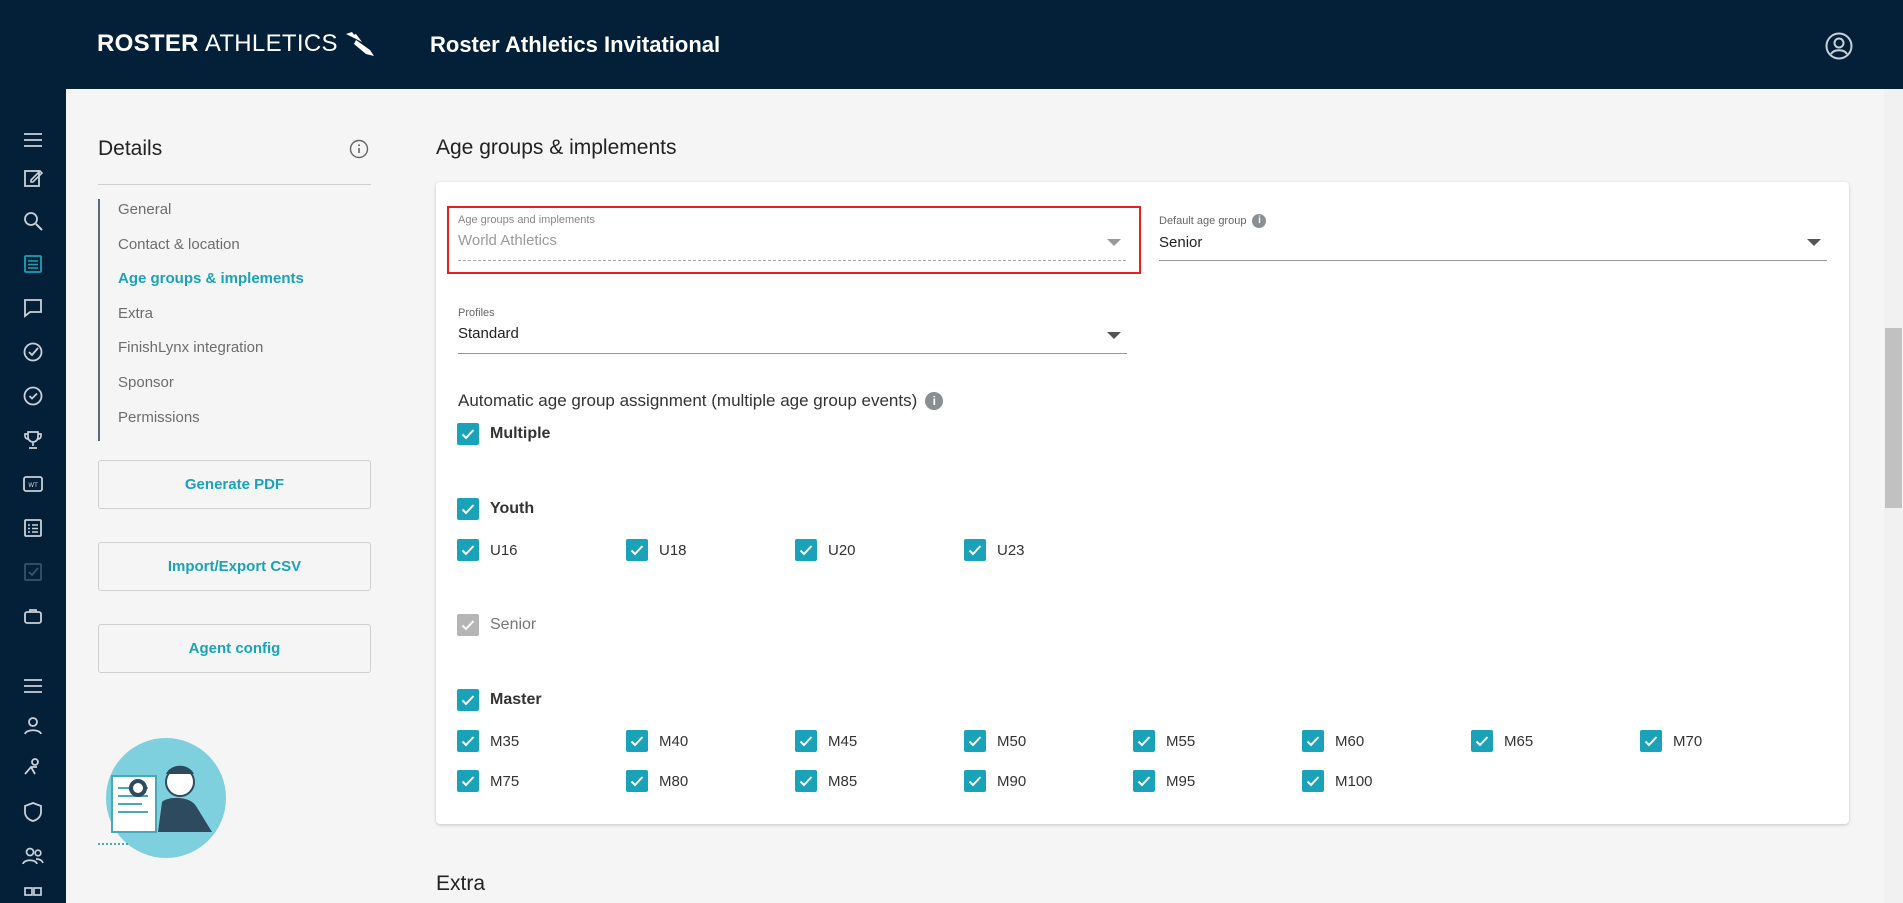 Image resolution: width=1903 pixels, height=903 pixels. Describe the element at coordinates (495, 509) in the screenshot. I see `checkbox-youth: Youth` at that location.